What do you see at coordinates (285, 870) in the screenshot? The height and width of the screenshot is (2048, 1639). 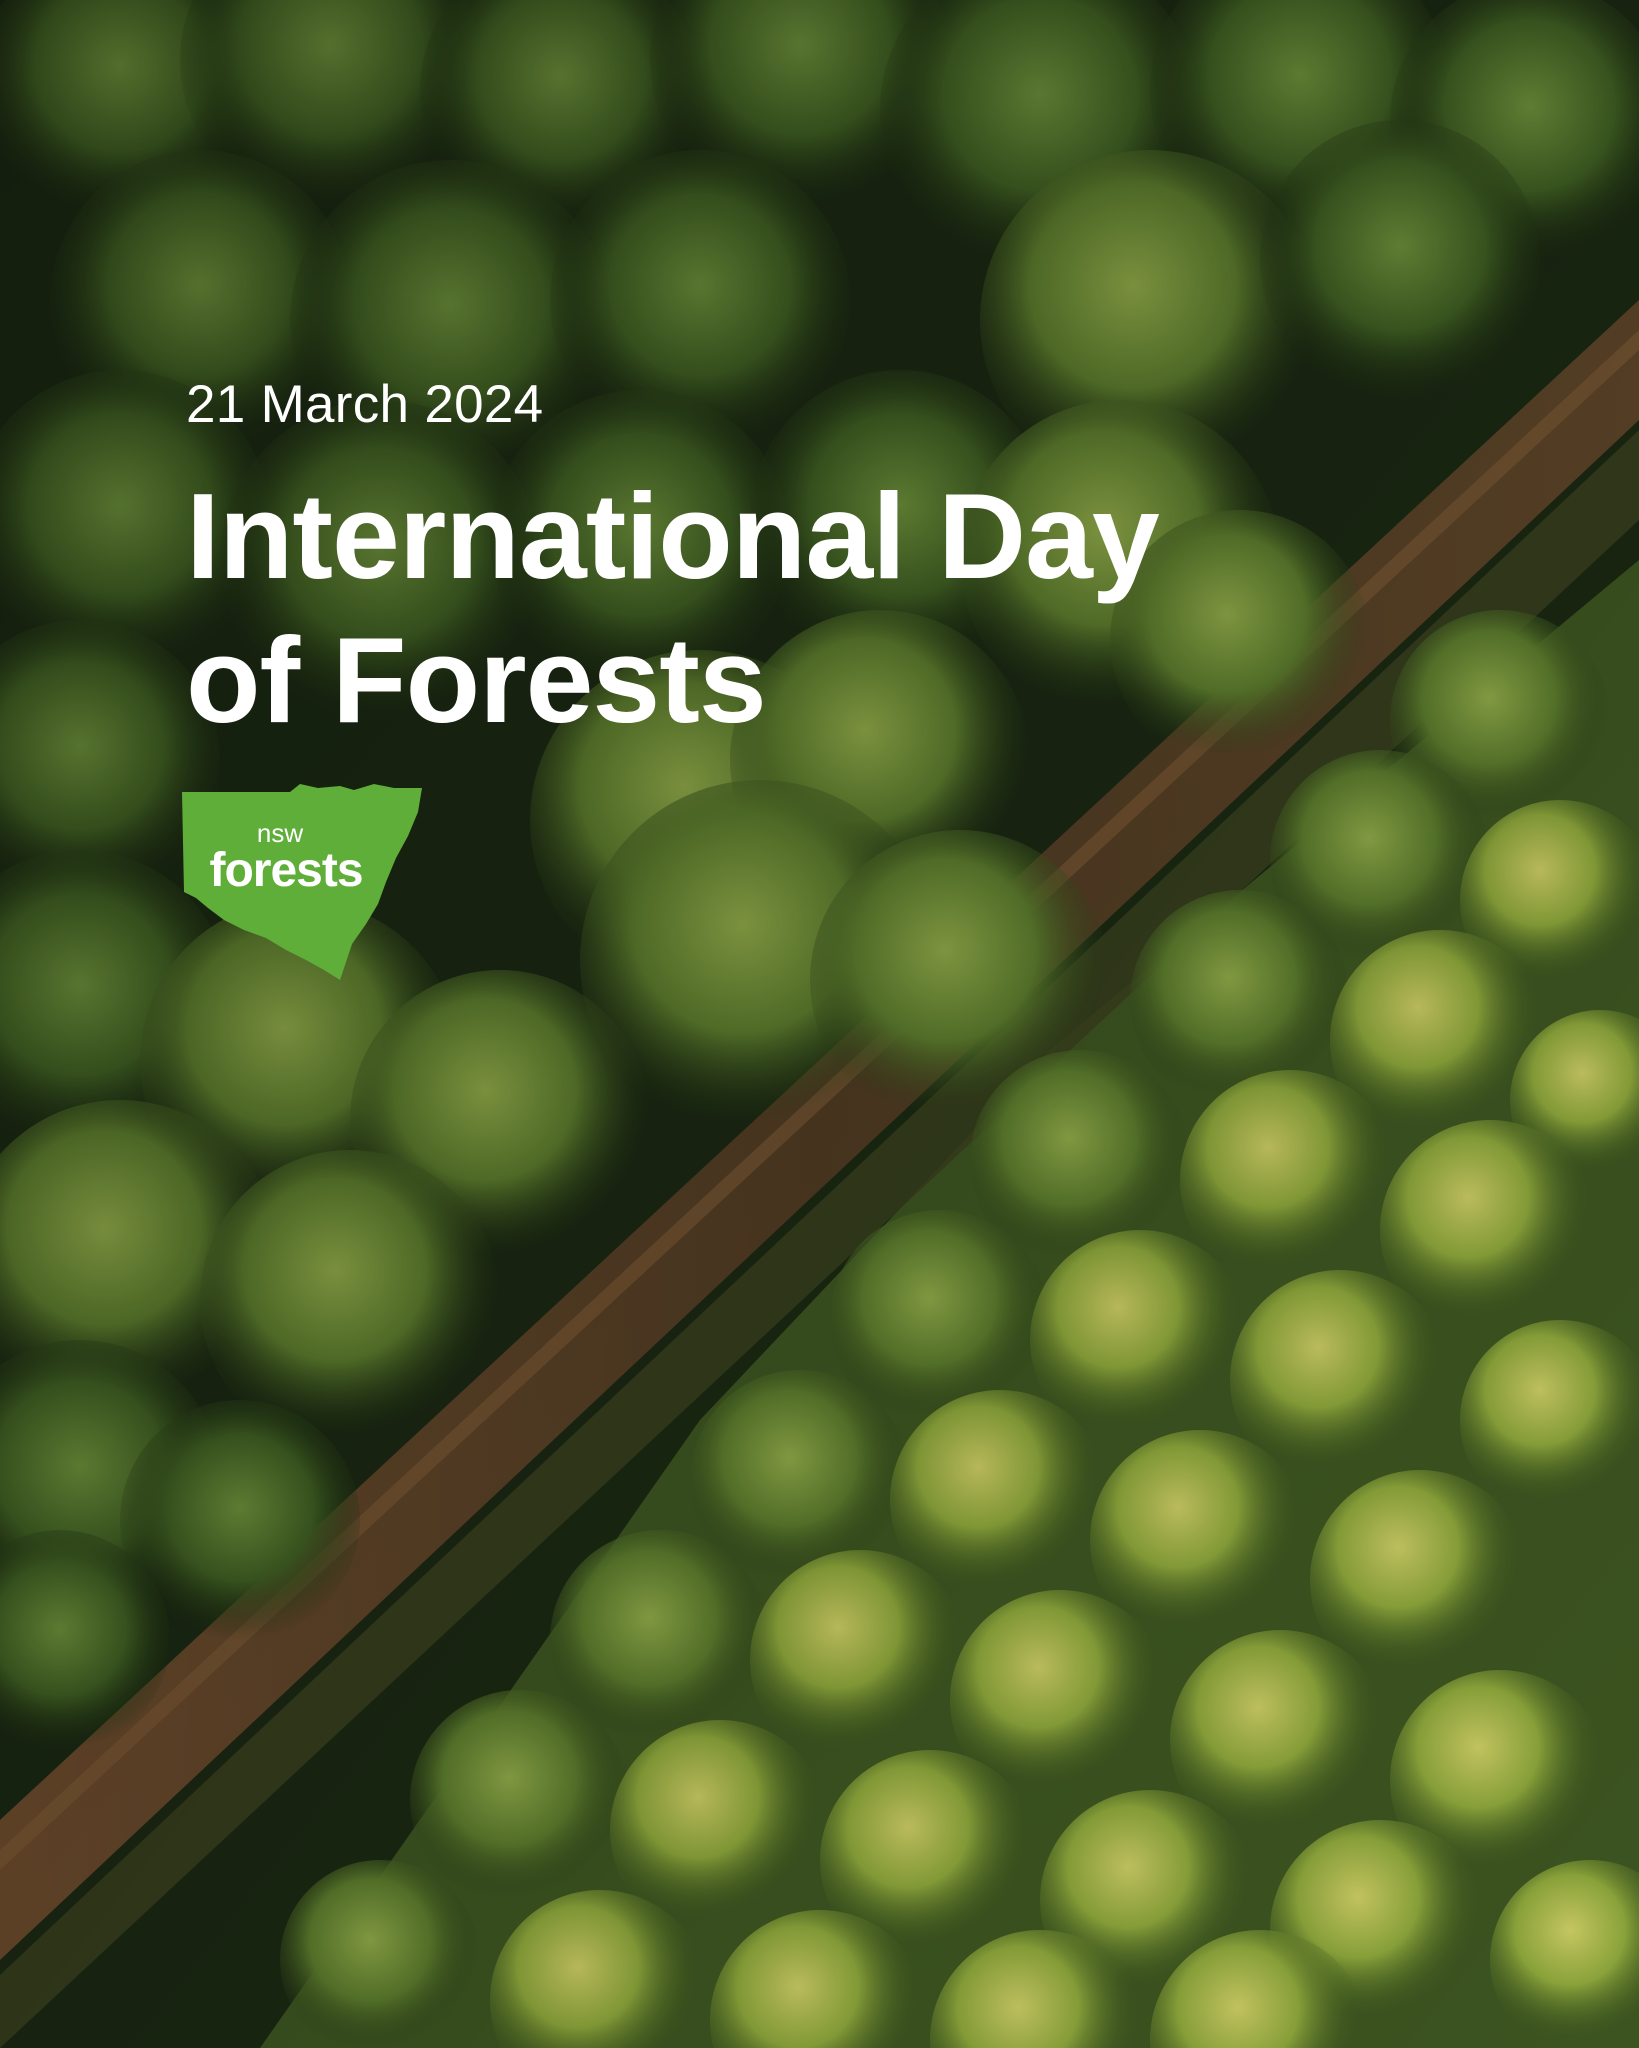 I see `logo-text-forests: forests` at bounding box center [285, 870].